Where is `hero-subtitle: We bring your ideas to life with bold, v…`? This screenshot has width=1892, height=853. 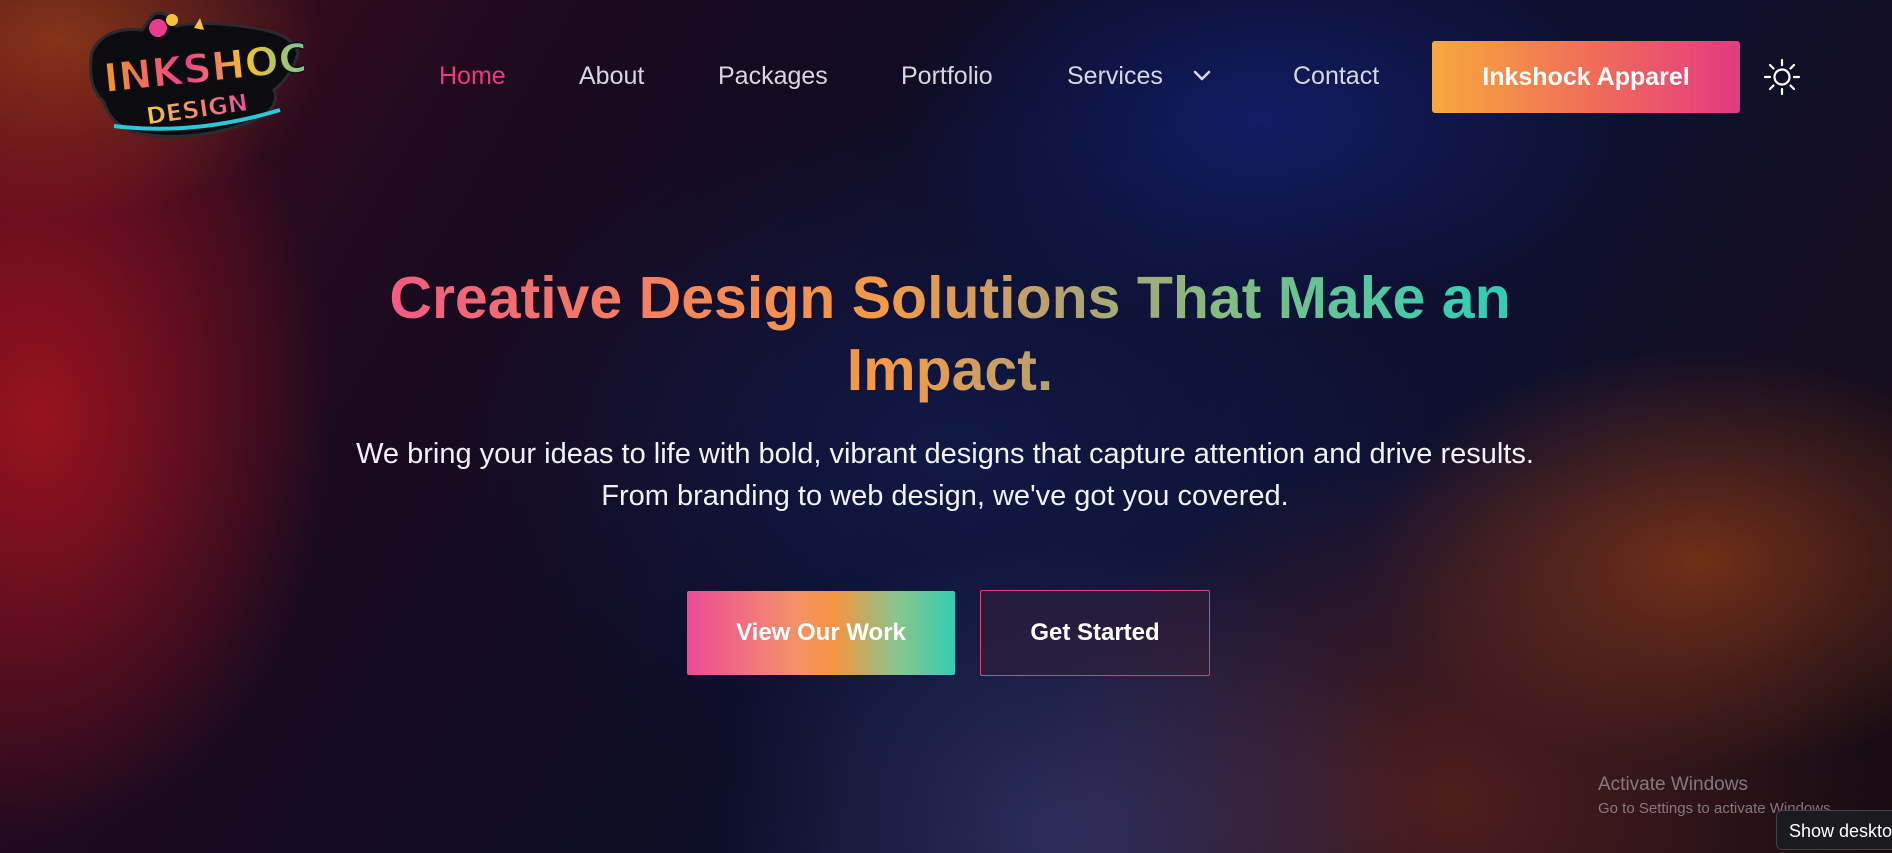
hero-subtitle: We bring your ideas to life with bold, v… is located at coordinates (945, 475).